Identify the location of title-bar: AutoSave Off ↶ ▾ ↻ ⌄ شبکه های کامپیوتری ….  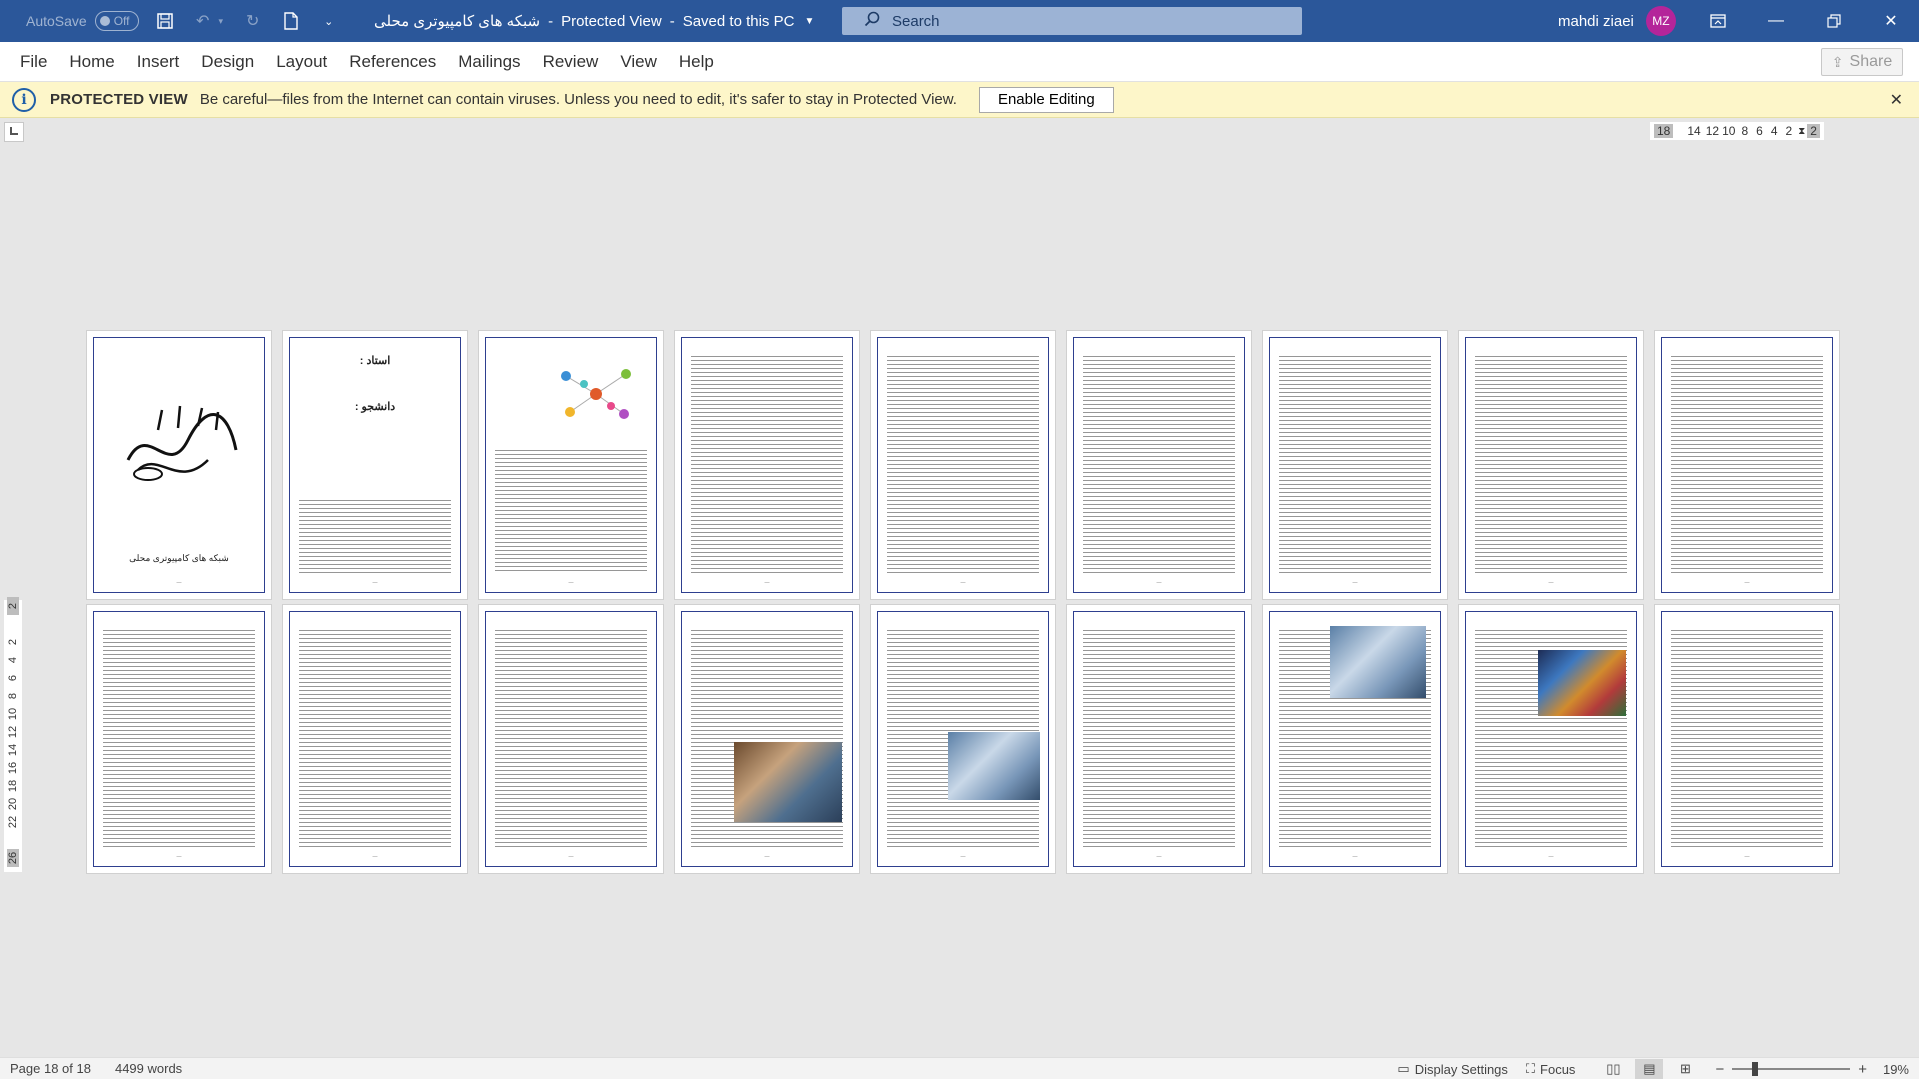
(959, 21).